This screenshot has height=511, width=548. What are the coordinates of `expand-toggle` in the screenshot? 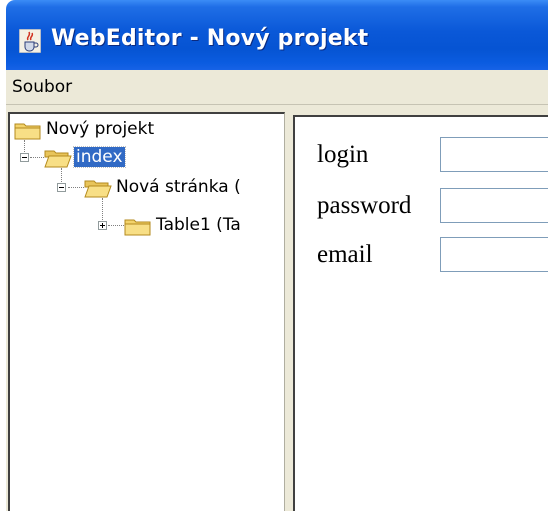 It's located at (102, 225).